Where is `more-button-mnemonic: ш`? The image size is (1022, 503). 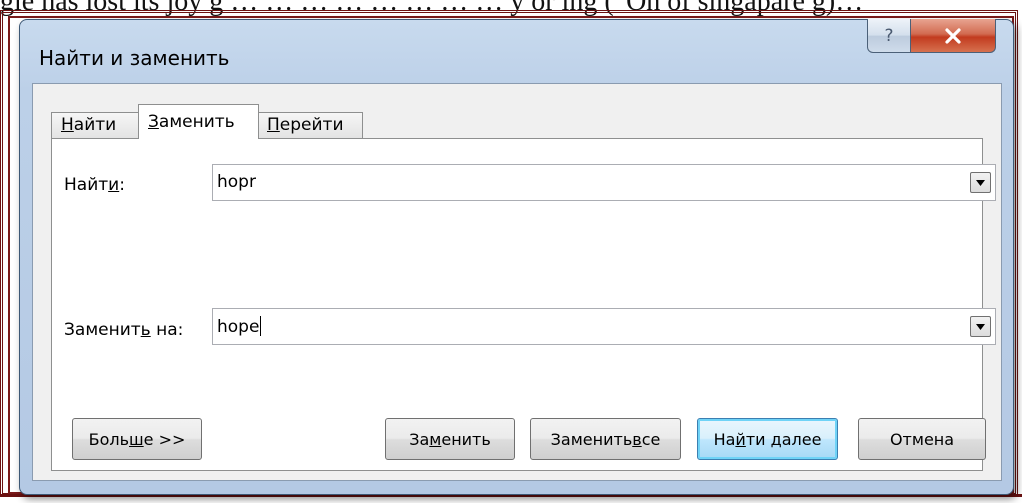
more-button-mnemonic: ш is located at coordinates (136, 439).